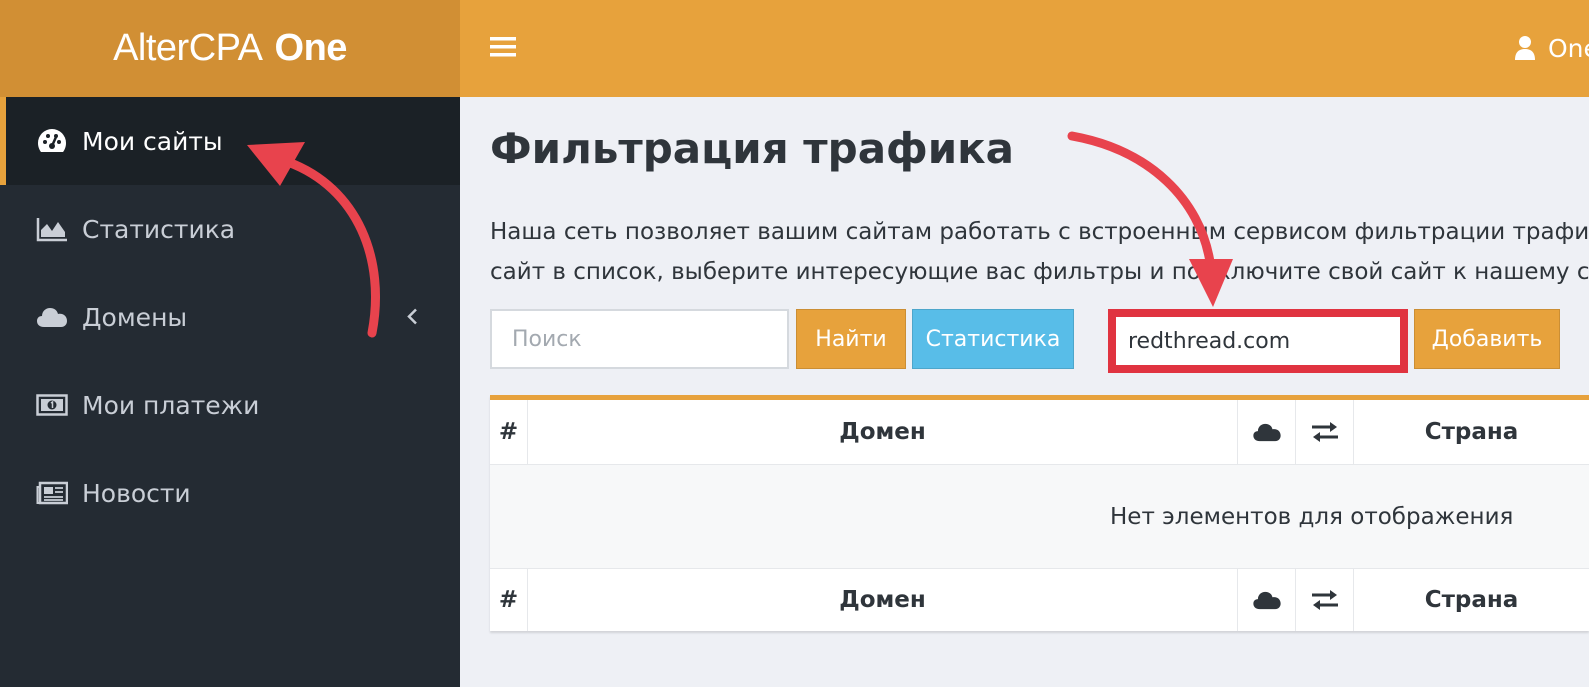 The width and height of the screenshot is (1589, 687). I want to click on column-header-number: #, so click(509, 432).